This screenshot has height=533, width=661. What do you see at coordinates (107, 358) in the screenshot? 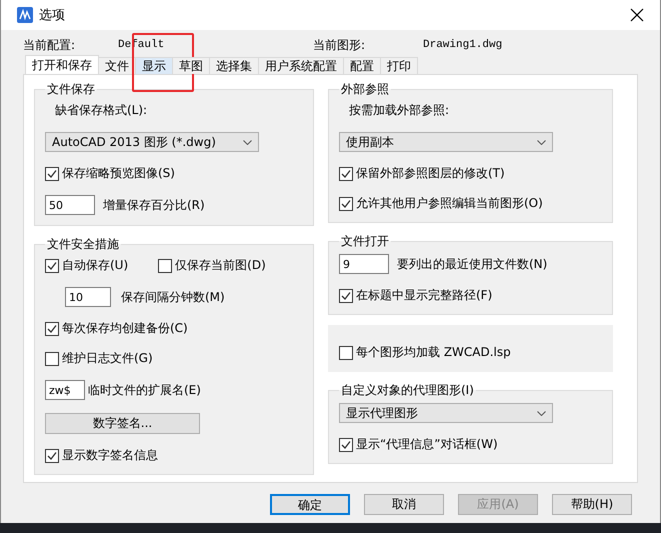
I see `checkbox-label: 维护日志文件(G)` at bounding box center [107, 358].